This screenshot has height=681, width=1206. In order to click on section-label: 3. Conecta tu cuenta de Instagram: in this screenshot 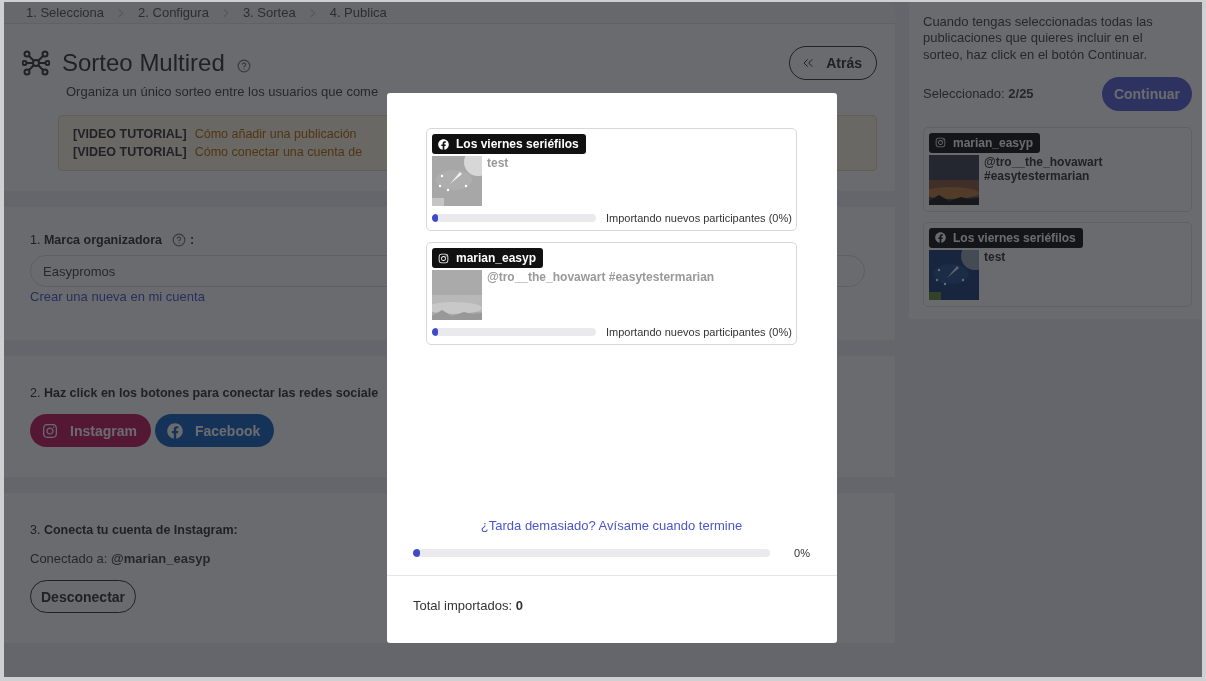, I will do `click(134, 530)`.